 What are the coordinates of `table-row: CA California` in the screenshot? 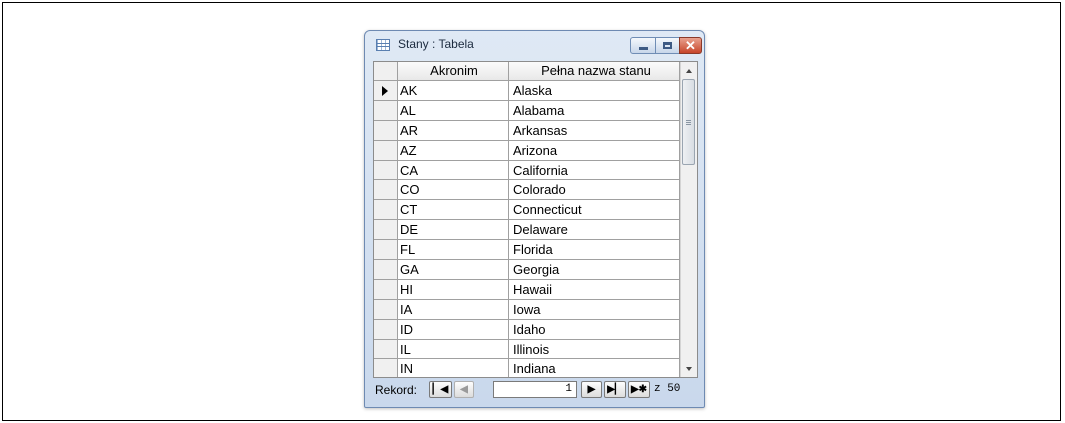 It's located at (527, 170).